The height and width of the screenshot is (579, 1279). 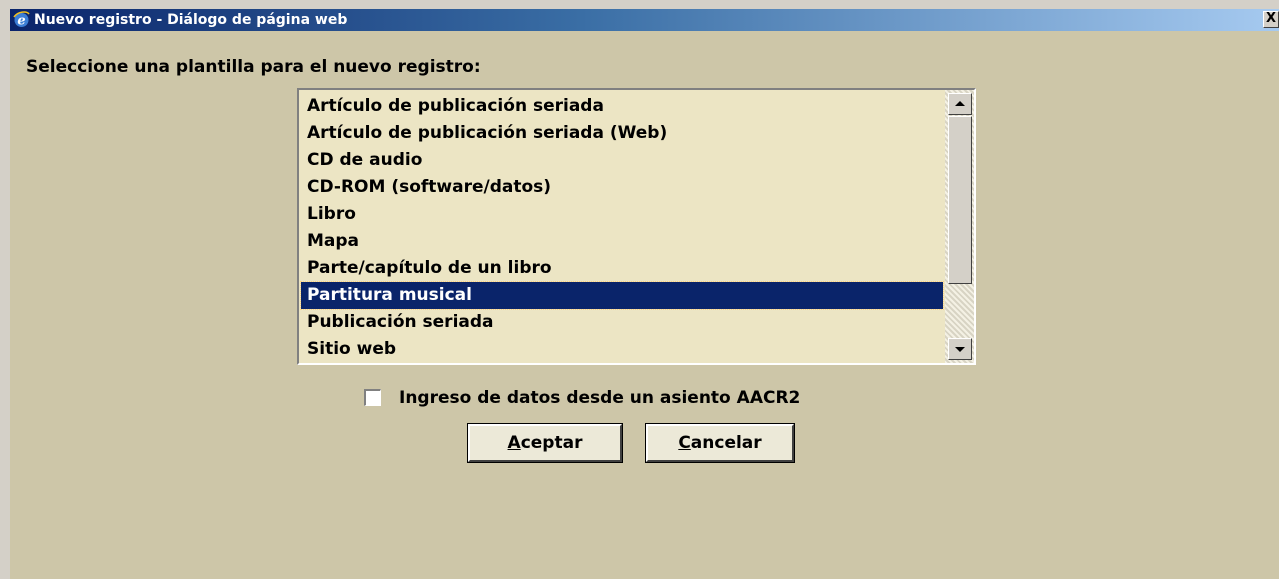 I want to click on accept-button: Aceptar, so click(x=545, y=443).